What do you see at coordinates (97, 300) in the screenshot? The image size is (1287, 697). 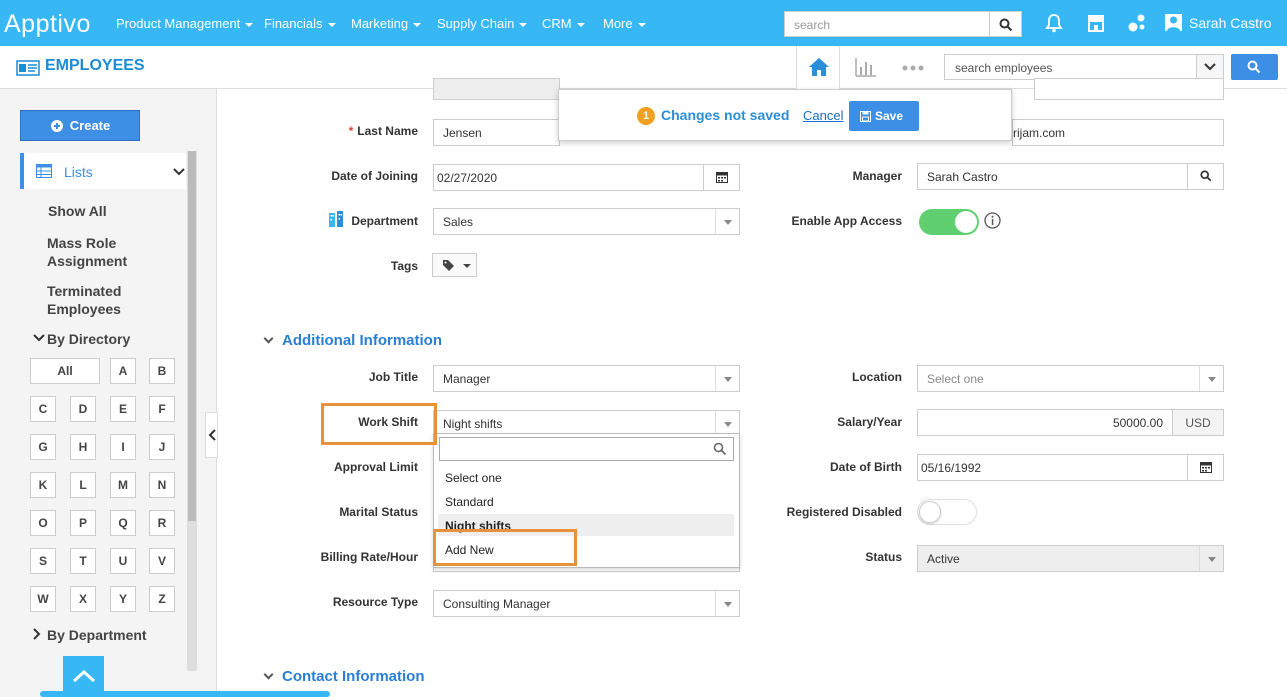 I see `sidebar-item-terminated-employees: Terminated Employees` at bounding box center [97, 300].